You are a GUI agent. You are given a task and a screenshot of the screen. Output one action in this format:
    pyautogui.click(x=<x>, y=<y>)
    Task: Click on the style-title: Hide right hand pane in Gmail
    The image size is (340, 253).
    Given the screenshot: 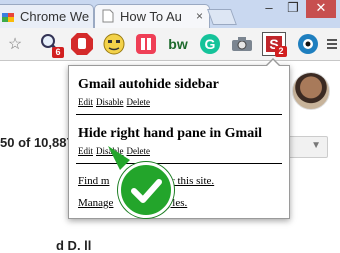 What is the action you would take?
    pyautogui.click(x=170, y=133)
    